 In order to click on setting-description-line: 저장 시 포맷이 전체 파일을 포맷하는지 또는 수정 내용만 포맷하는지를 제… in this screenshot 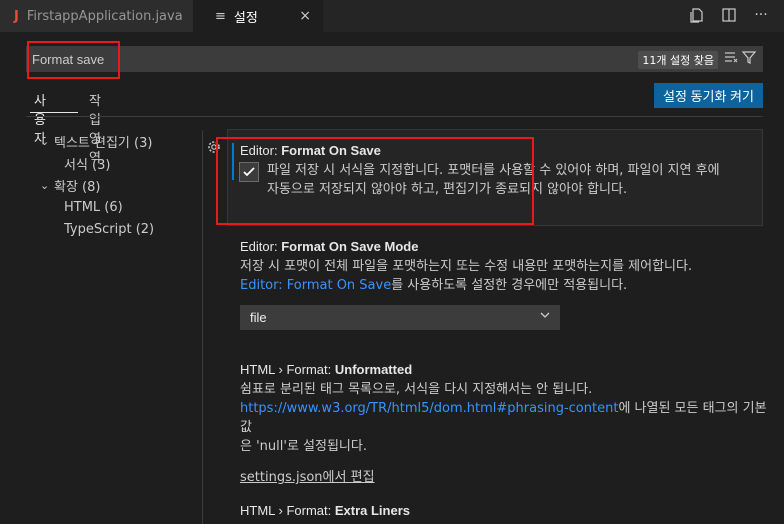, I will do `click(466, 266)`.